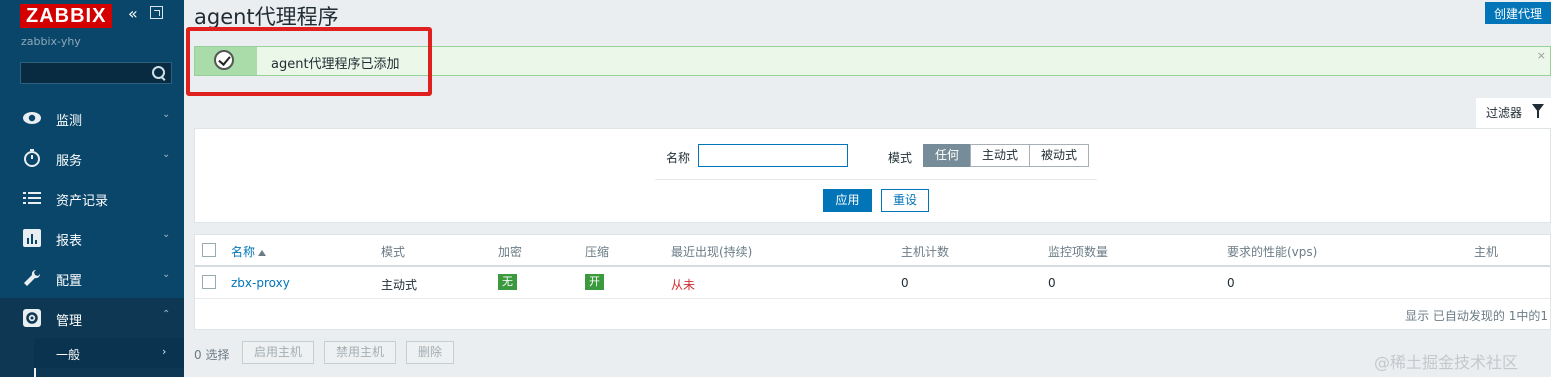  I want to click on column-header-mode: 模式, so click(393, 251).